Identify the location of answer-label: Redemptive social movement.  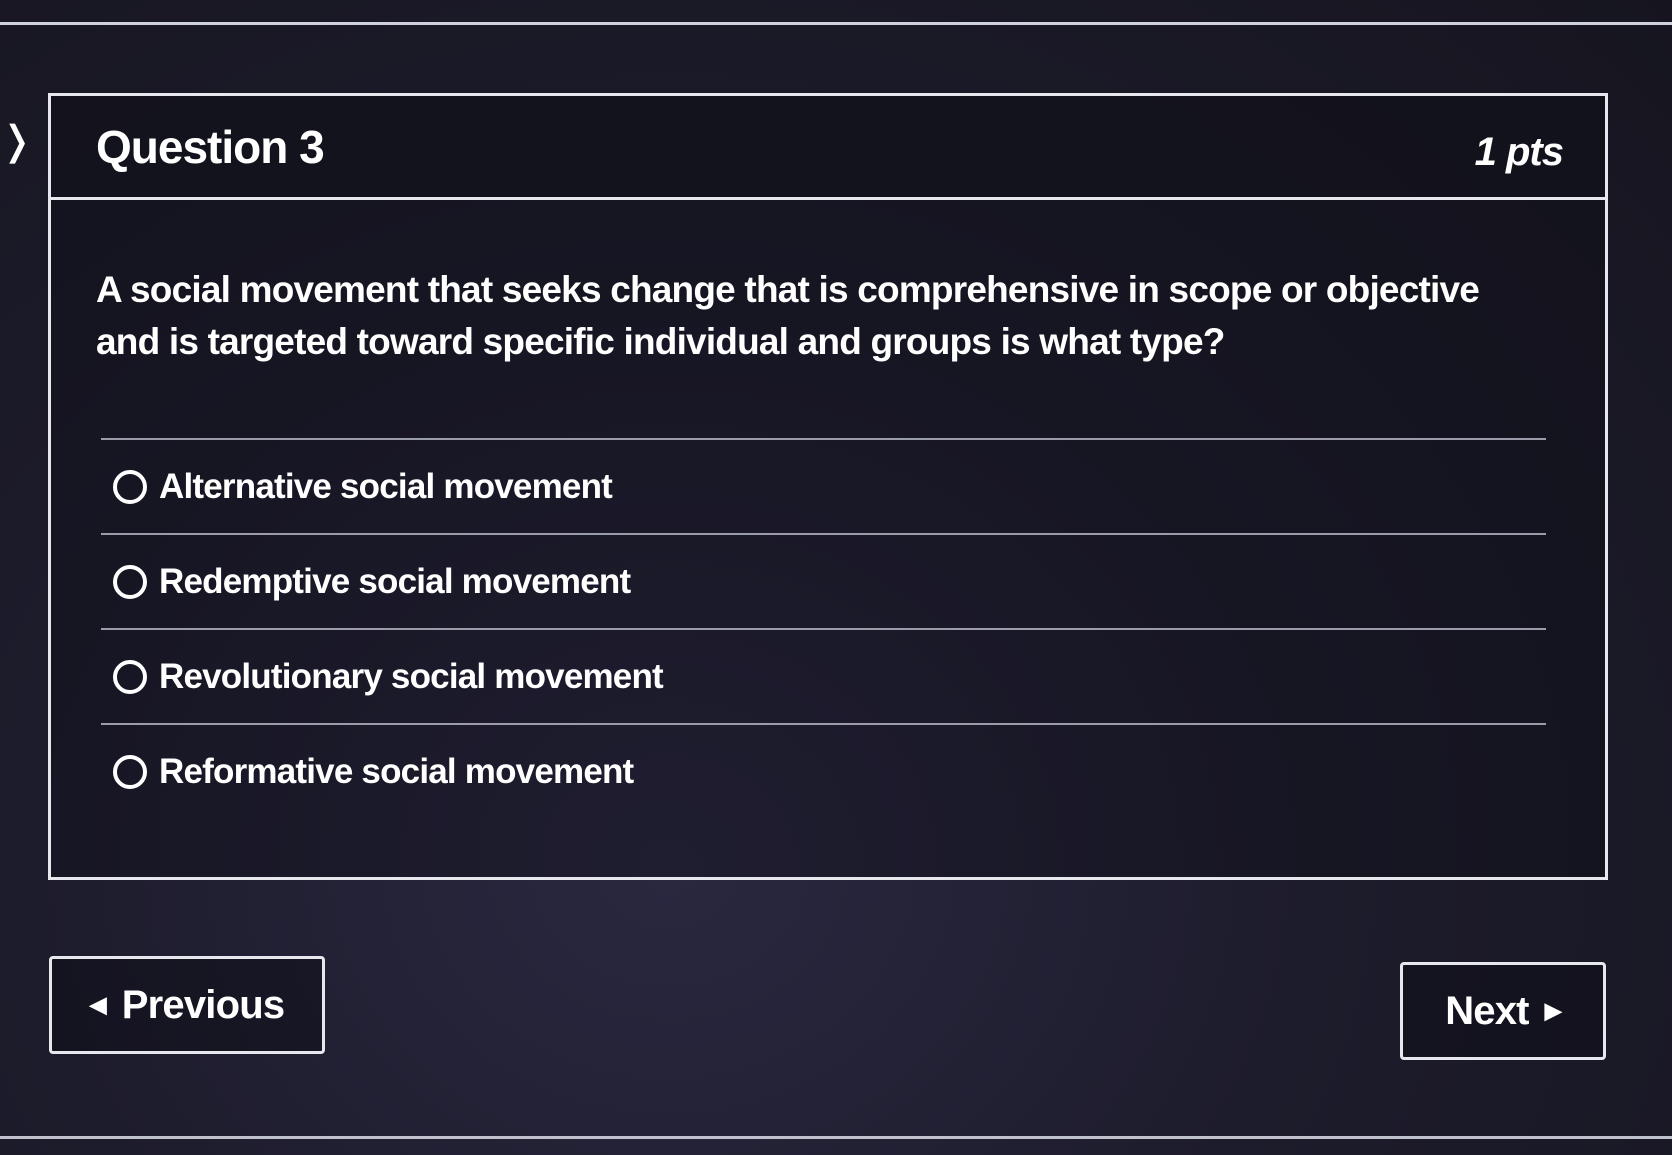
(395, 582).